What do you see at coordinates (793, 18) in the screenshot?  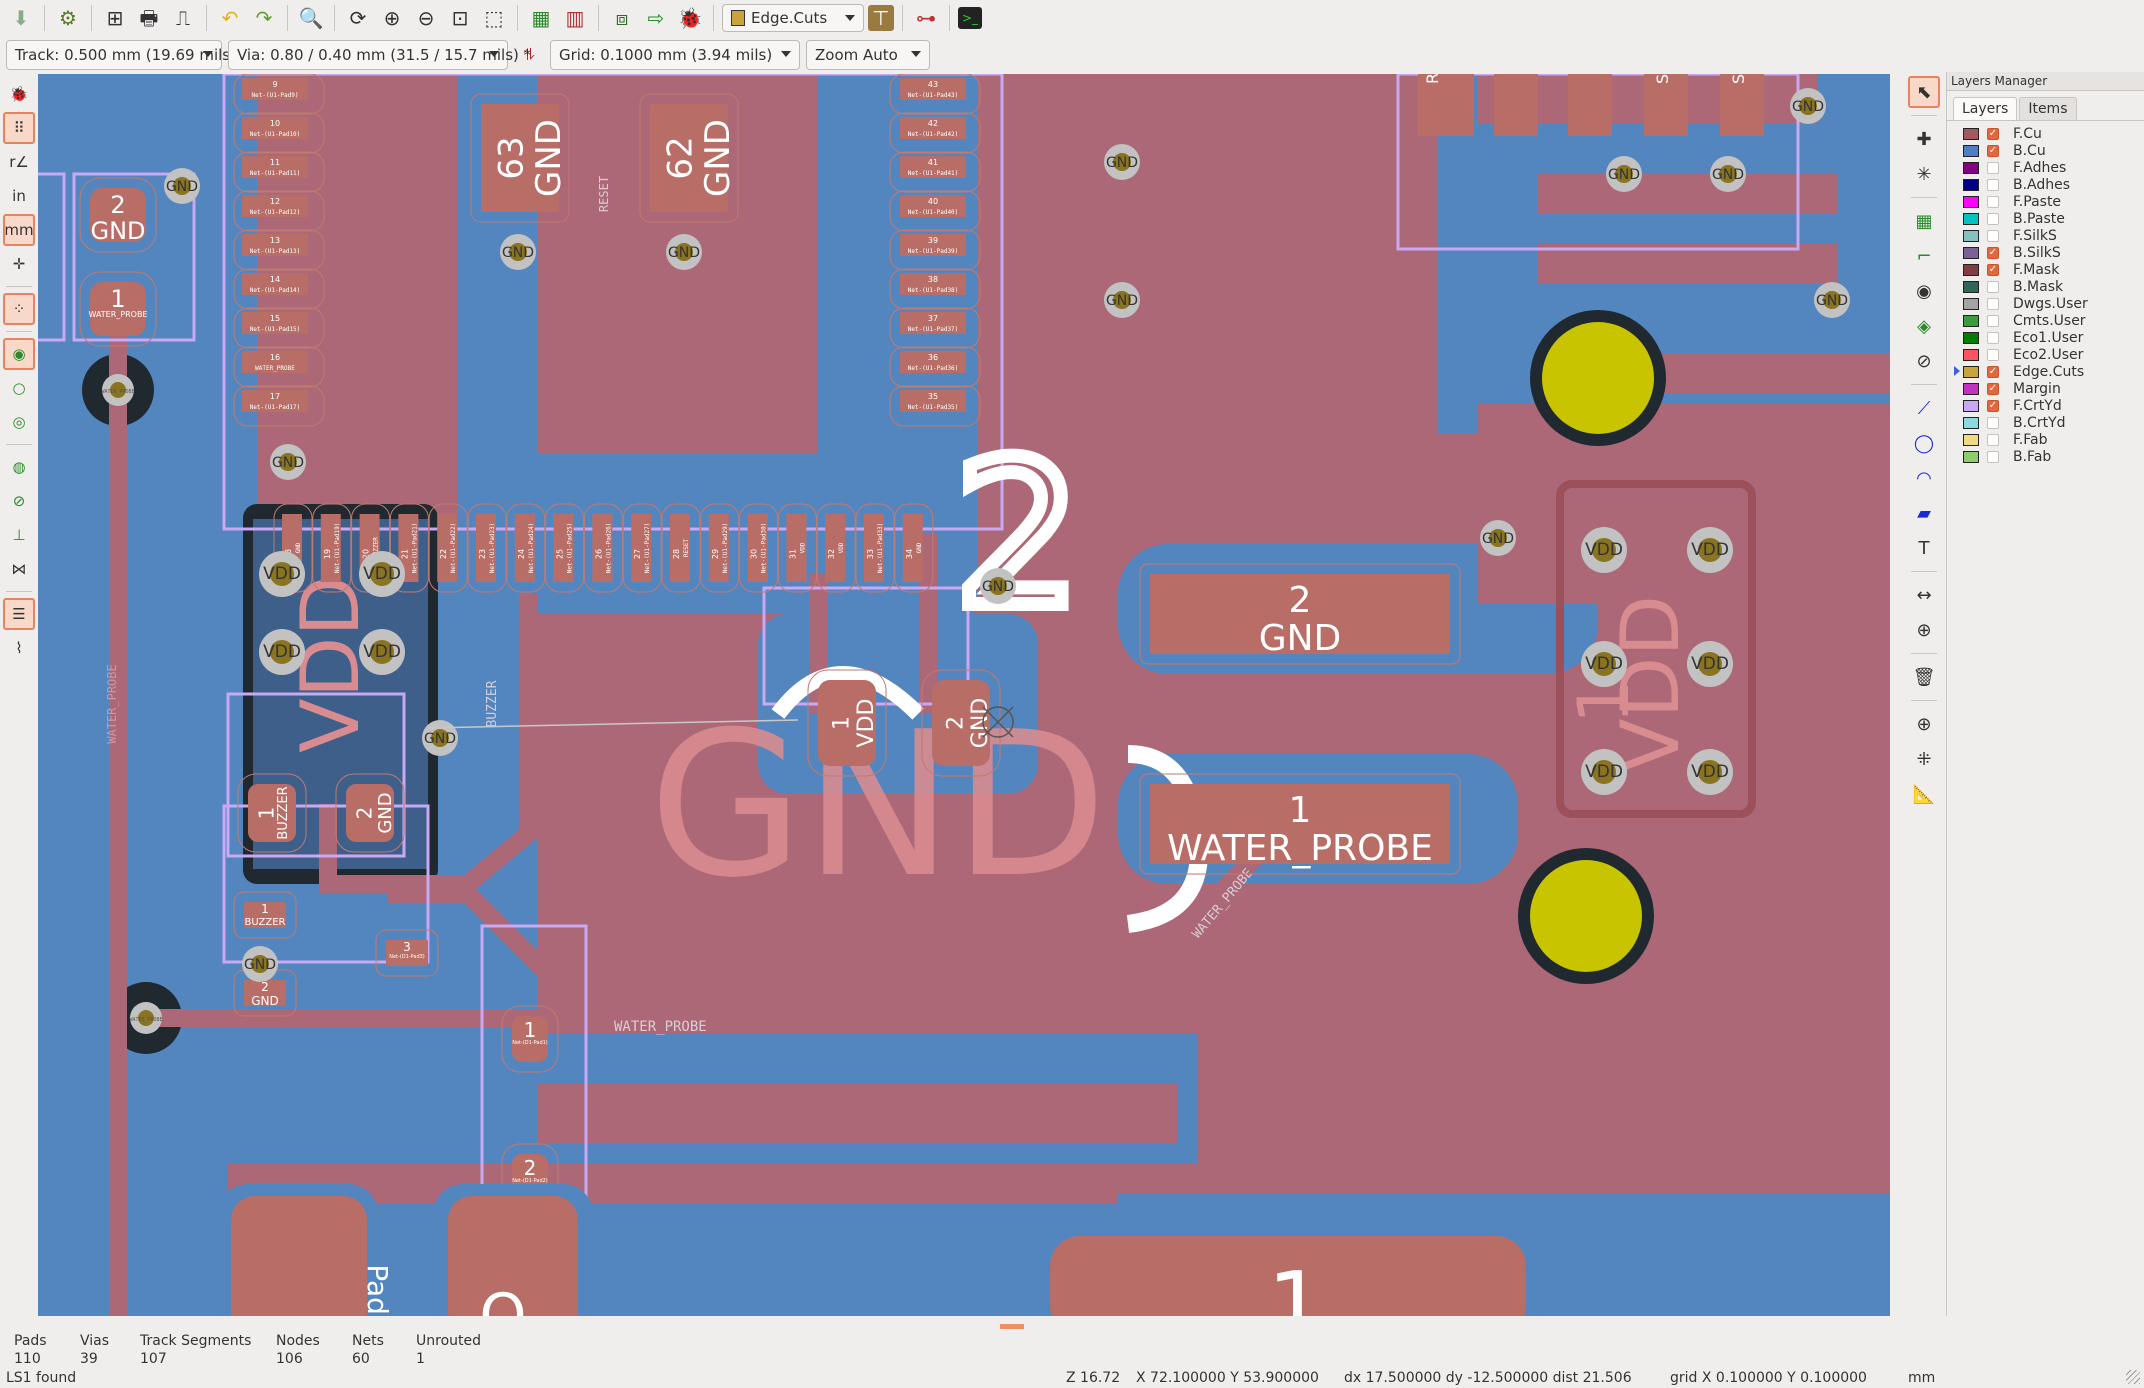 I see `active-layer-select: Edge.Cuts` at bounding box center [793, 18].